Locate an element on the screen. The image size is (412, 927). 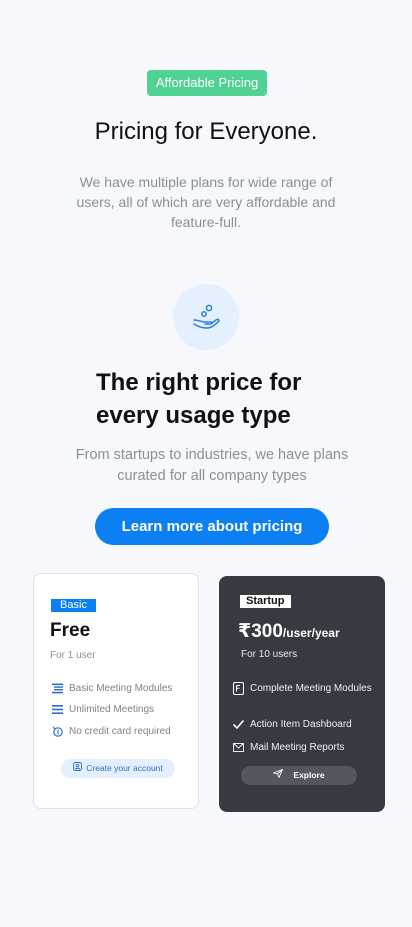
feature-item: Mail Meeting Reports is located at coordinates (288, 747).